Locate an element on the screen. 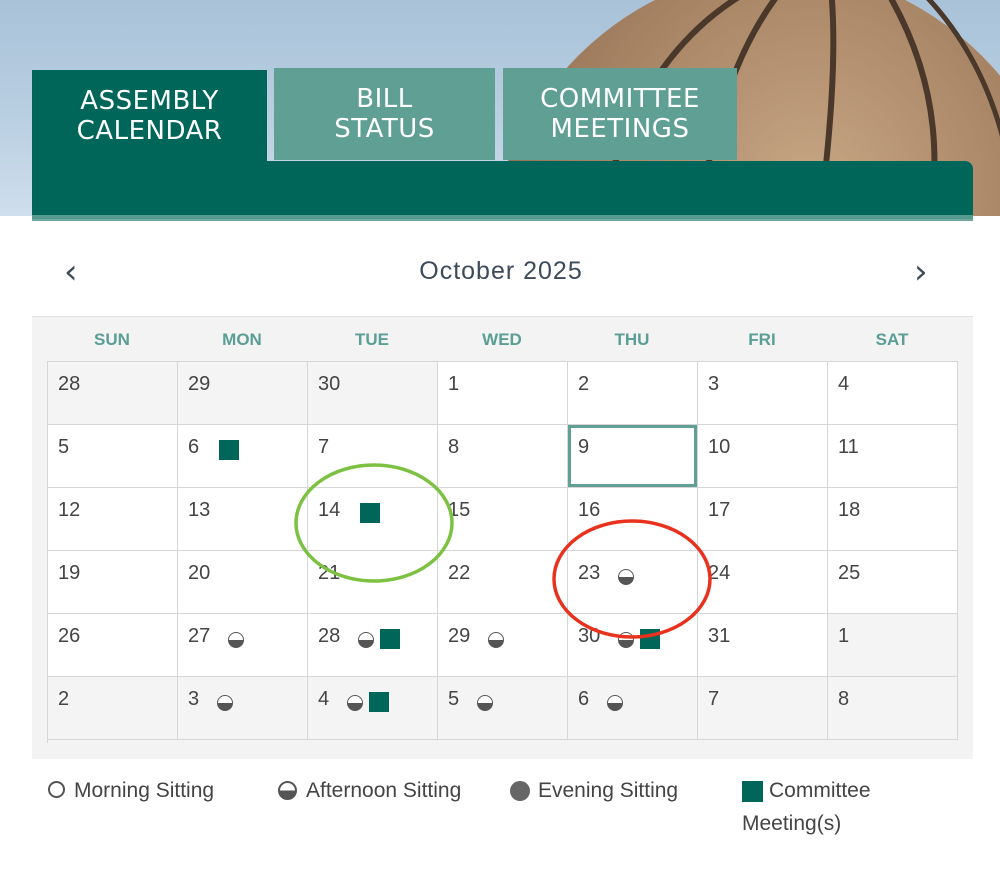  tab-bill-status: BILL STATUS is located at coordinates (384, 114).